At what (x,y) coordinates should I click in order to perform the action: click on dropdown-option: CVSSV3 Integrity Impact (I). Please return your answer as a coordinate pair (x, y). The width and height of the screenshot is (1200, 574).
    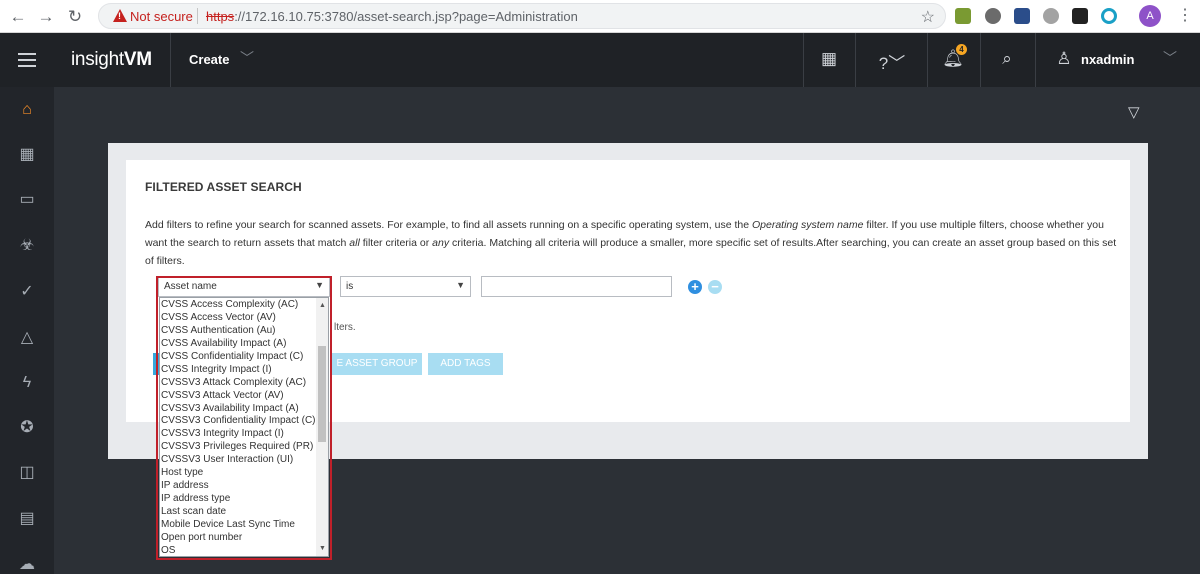
    Looking at the image, I should click on (244, 433).